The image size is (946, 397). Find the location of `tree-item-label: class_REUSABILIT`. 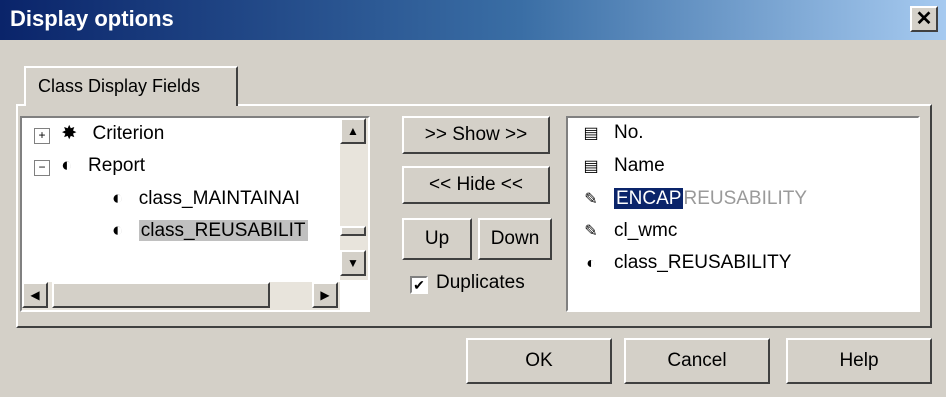

tree-item-label: class_REUSABILIT is located at coordinates (223, 230).